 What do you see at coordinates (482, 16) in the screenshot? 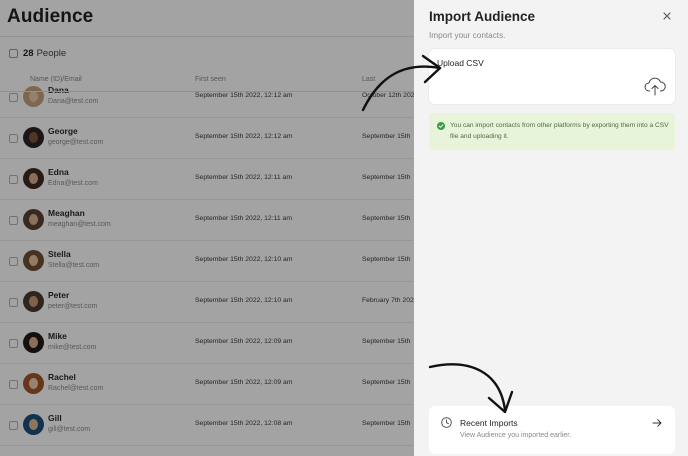
I see `panel-title: Import Audience` at bounding box center [482, 16].